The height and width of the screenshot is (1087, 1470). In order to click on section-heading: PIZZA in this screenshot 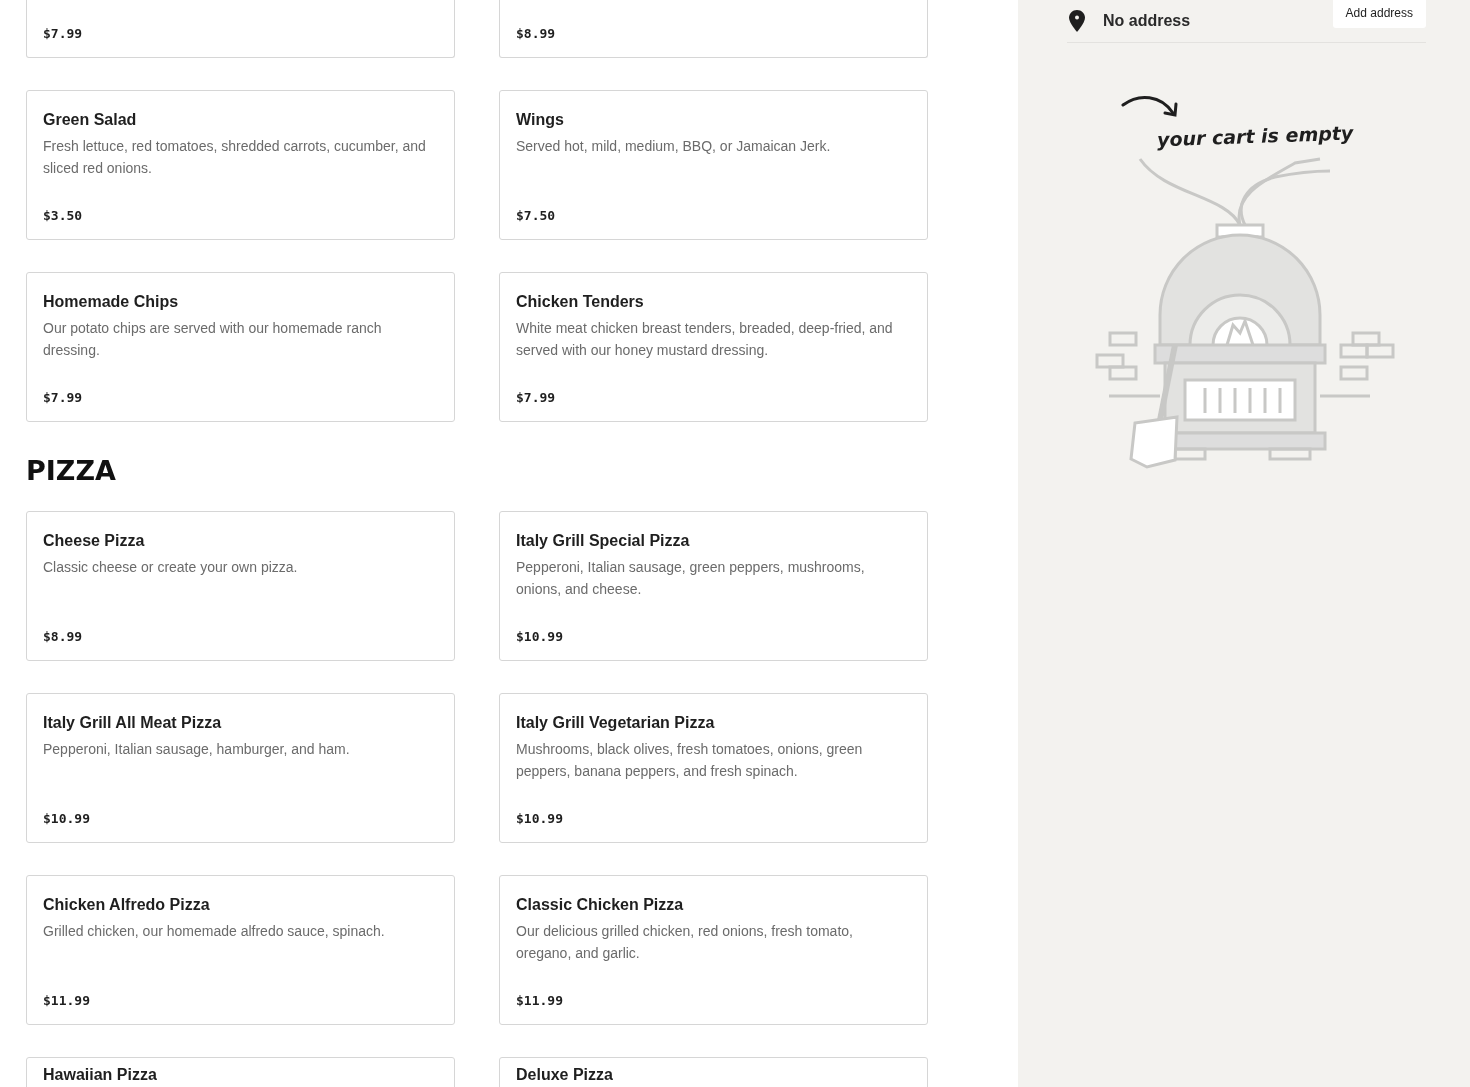, I will do `click(71, 471)`.